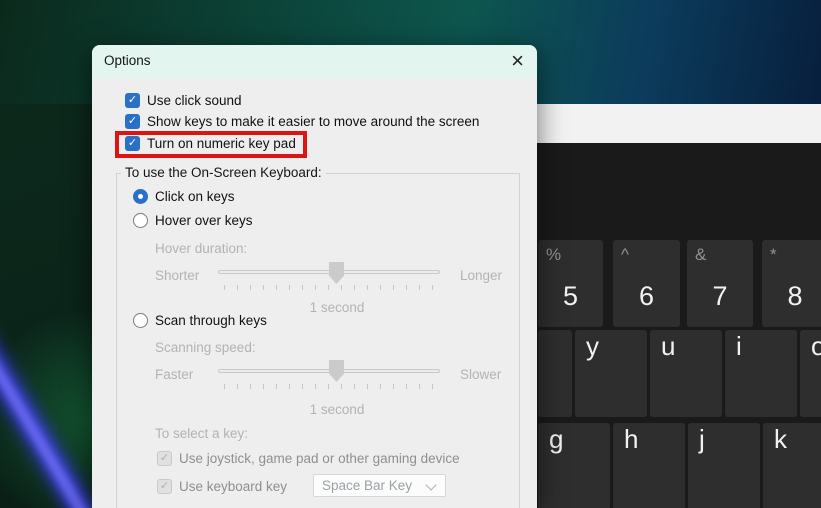 The image size is (821, 508). Describe the element at coordinates (174, 374) in the screenshot. I see `scan-slider-min-label: Faster` at that location.